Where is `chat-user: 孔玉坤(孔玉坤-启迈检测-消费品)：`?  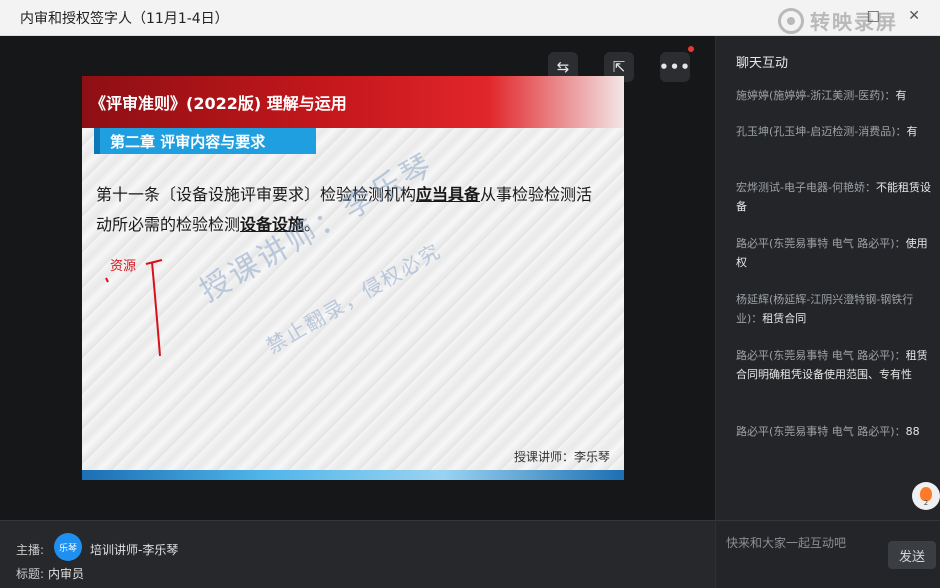 chat-user: 孔玉坤(孔玉坤-启迈检测-消费品)： is located at coordinates (821, 131).